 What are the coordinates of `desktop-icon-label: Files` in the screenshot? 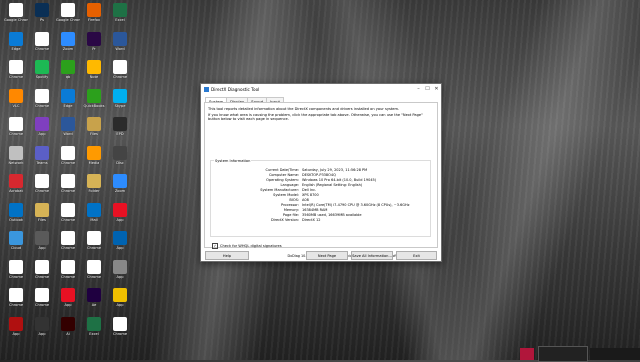 It's located at (94, 134).